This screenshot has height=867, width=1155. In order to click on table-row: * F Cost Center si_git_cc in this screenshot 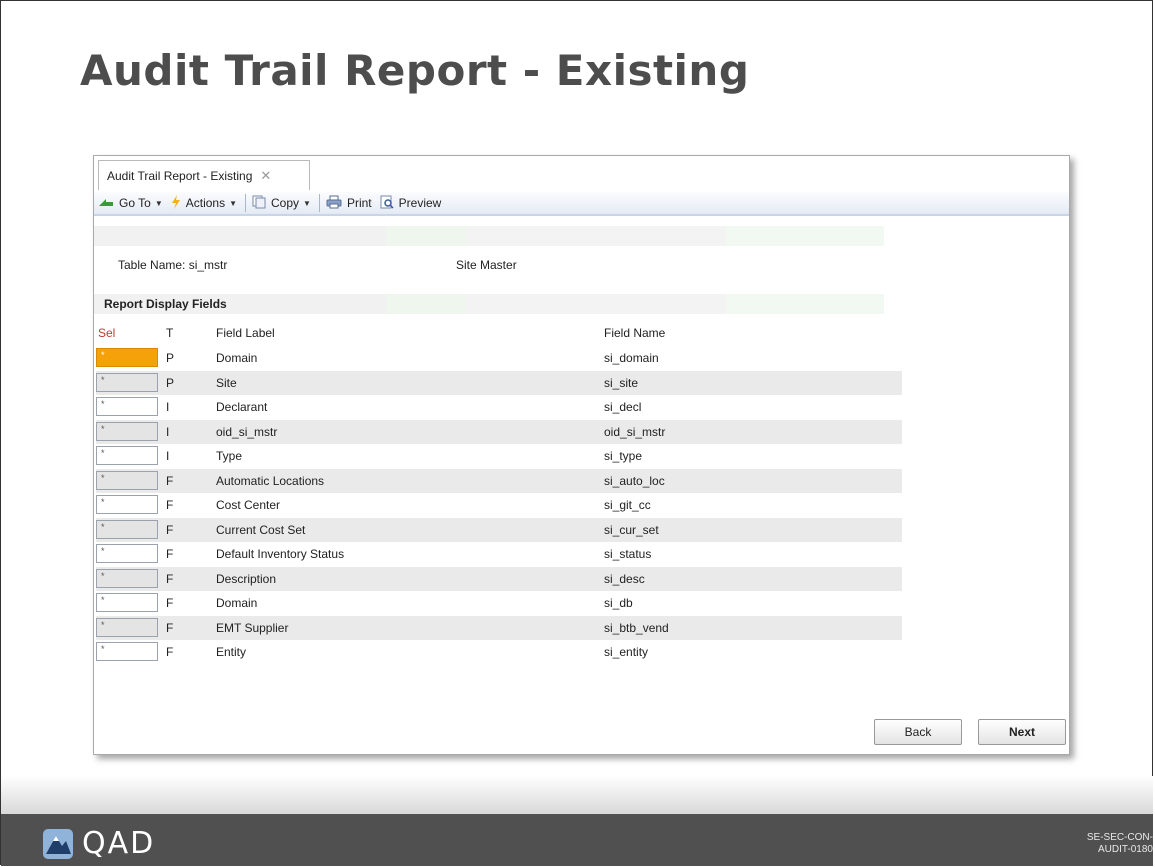, I will do `click(499, 505)`.